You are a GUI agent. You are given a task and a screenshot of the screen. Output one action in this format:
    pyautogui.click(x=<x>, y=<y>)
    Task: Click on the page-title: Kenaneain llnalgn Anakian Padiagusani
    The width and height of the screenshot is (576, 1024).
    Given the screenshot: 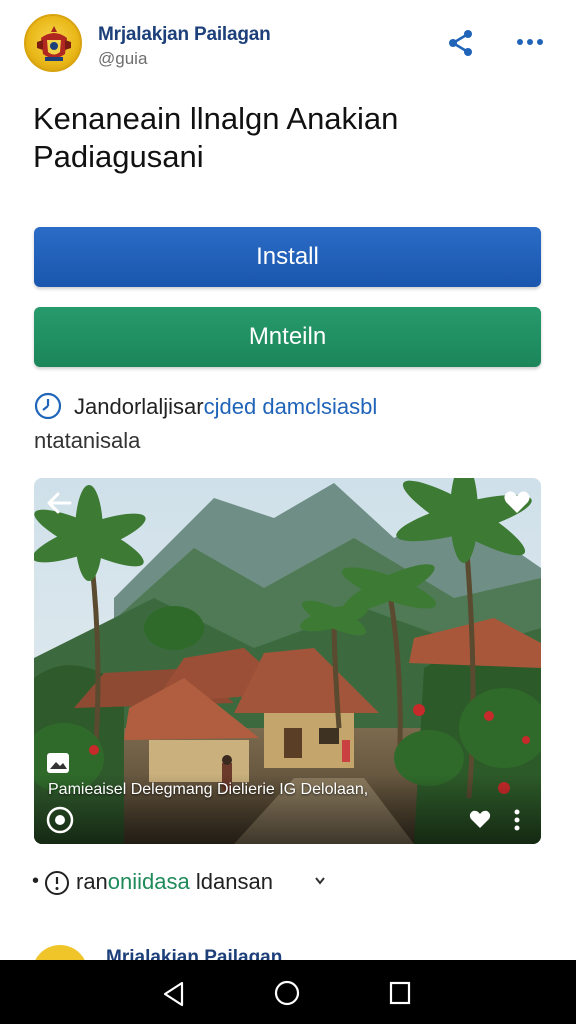 What is the action you would take?
    pyautogui.click(x=216, y=137)
    